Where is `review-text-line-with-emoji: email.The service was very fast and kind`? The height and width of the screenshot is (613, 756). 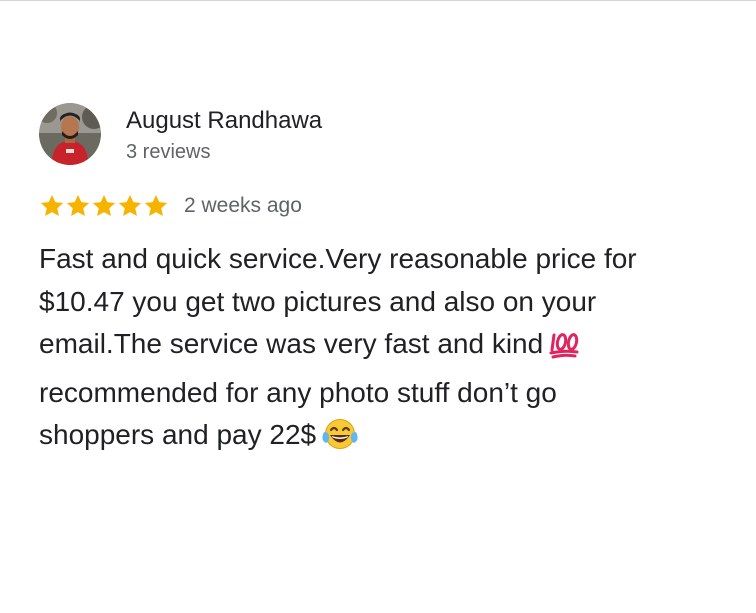 review-text-line-with-emoji: email.The service was very fast and kind is located at coordinates (384, 347).